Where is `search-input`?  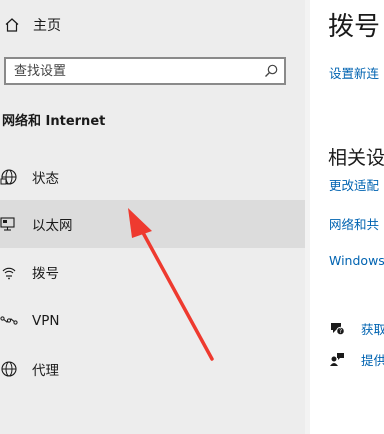 search-input is located at coordinates (135, 71).